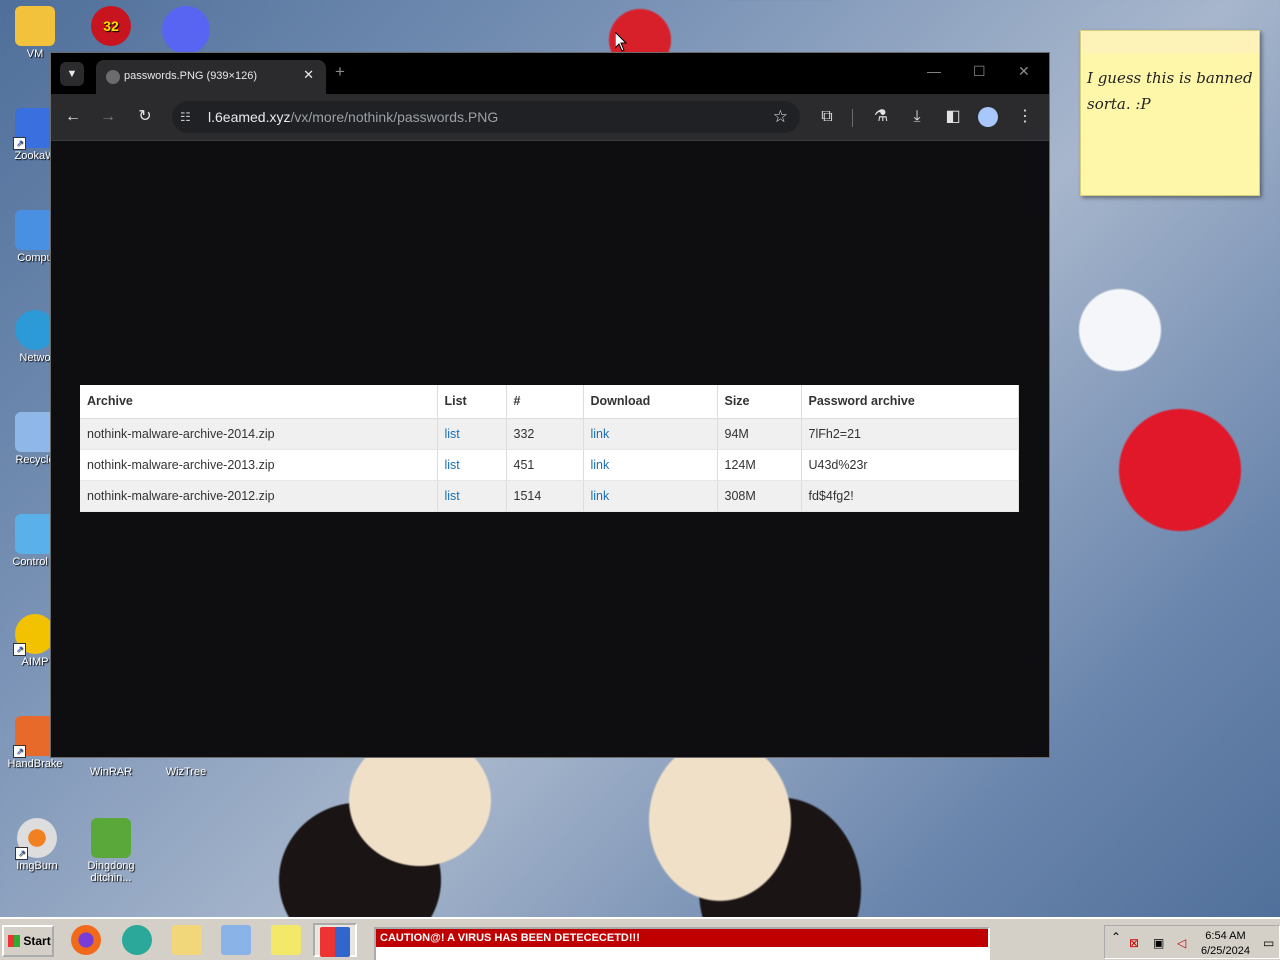  I want to click on zookaware-icon: ↗, so click(34, 129).